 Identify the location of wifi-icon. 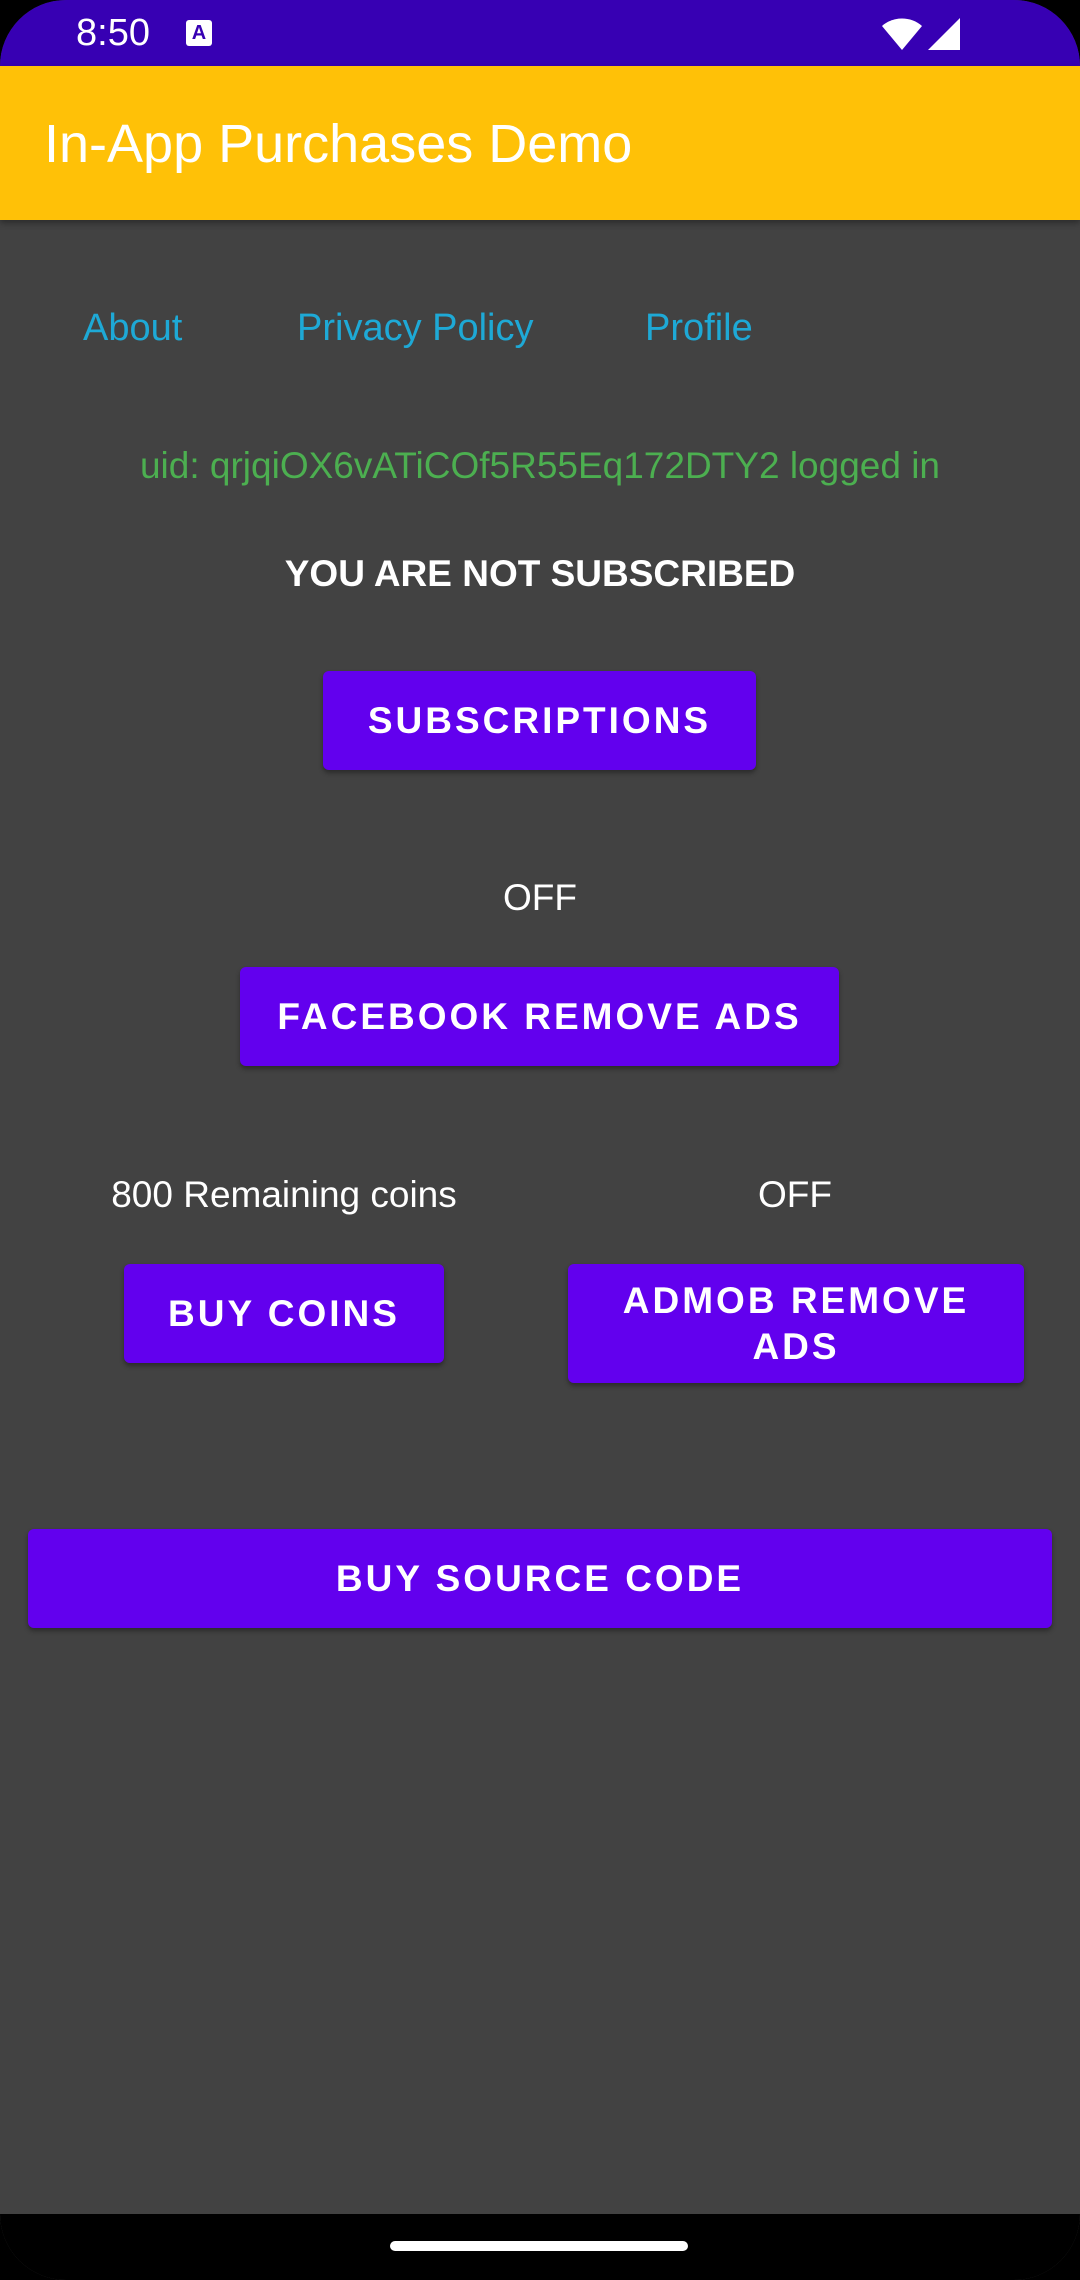
(902, 34).